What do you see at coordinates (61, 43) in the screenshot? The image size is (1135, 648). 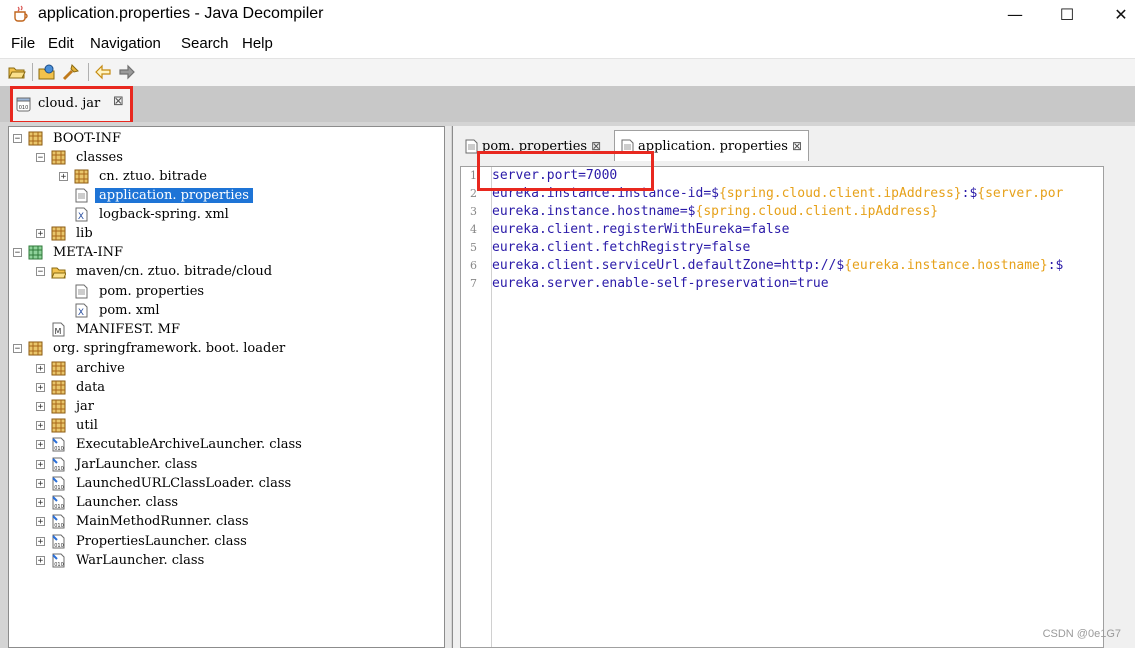 I see `menu-edit: Edit` at bounding box center [61, 43].